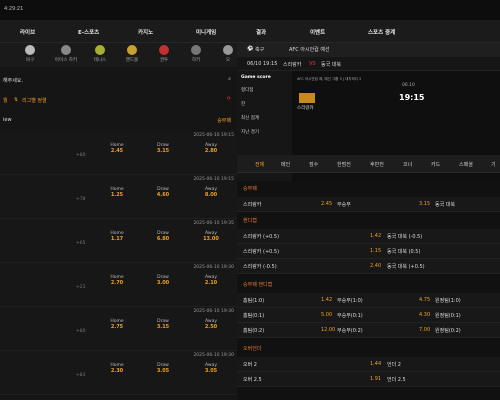 The image size is (500, 400). I want to click on tab-stats: 헝다점, so click(247, 90).